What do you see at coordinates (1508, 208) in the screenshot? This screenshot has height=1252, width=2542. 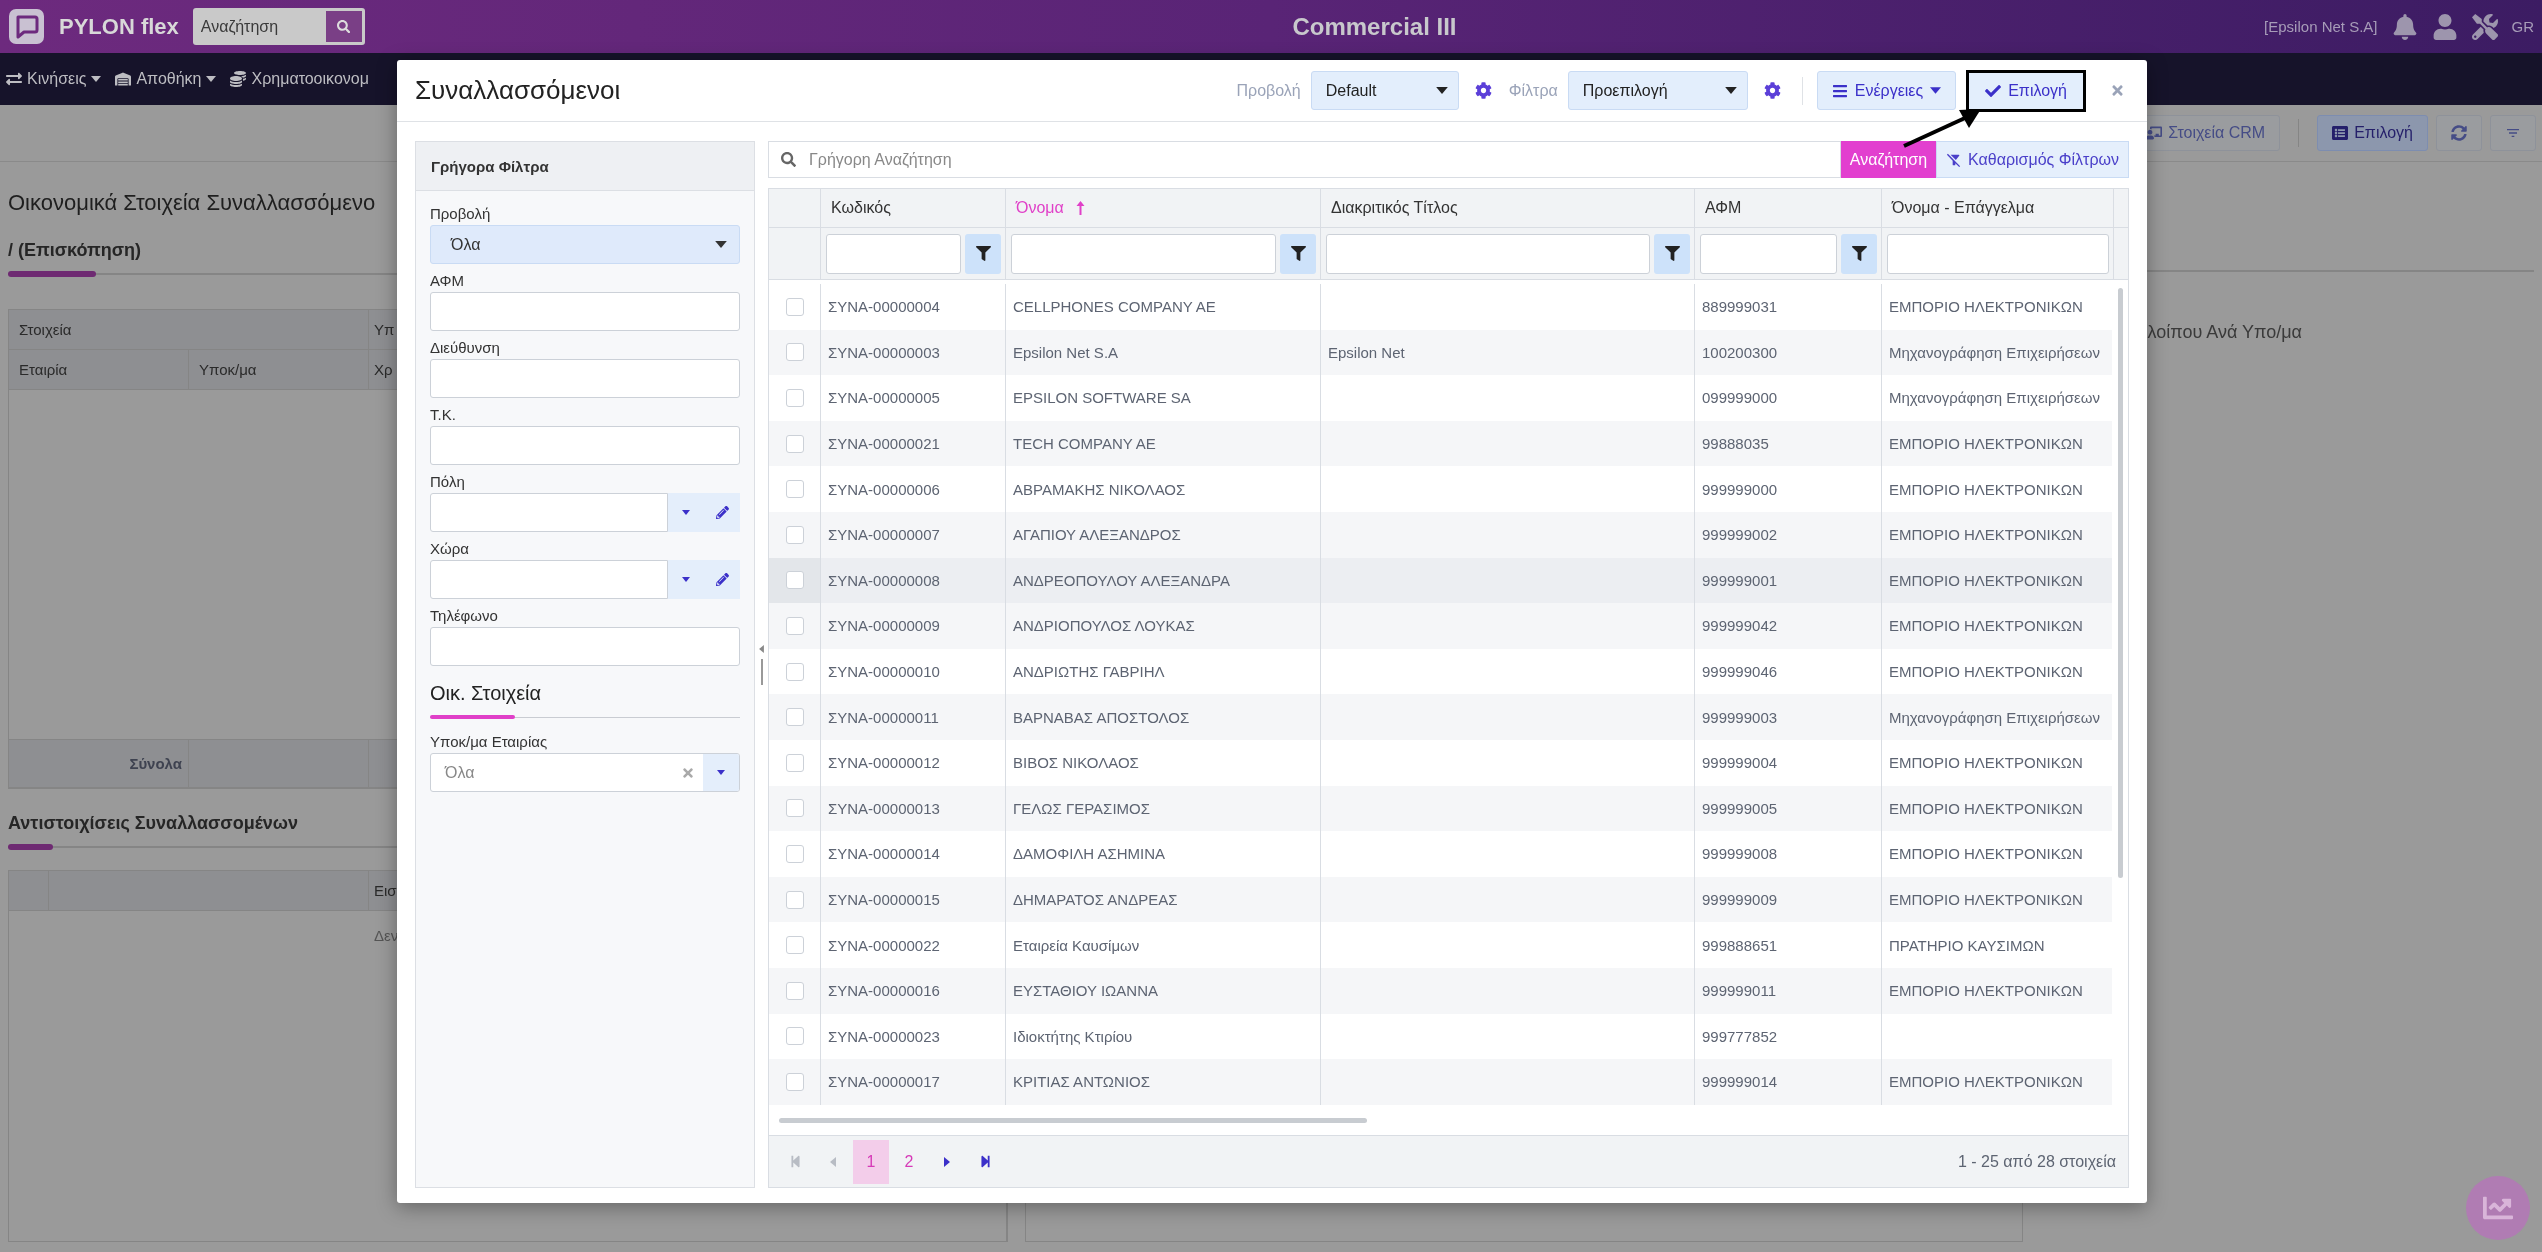 I see `column-header: Διακριτικός Τίτλος` at bounding box center [1508, 208].